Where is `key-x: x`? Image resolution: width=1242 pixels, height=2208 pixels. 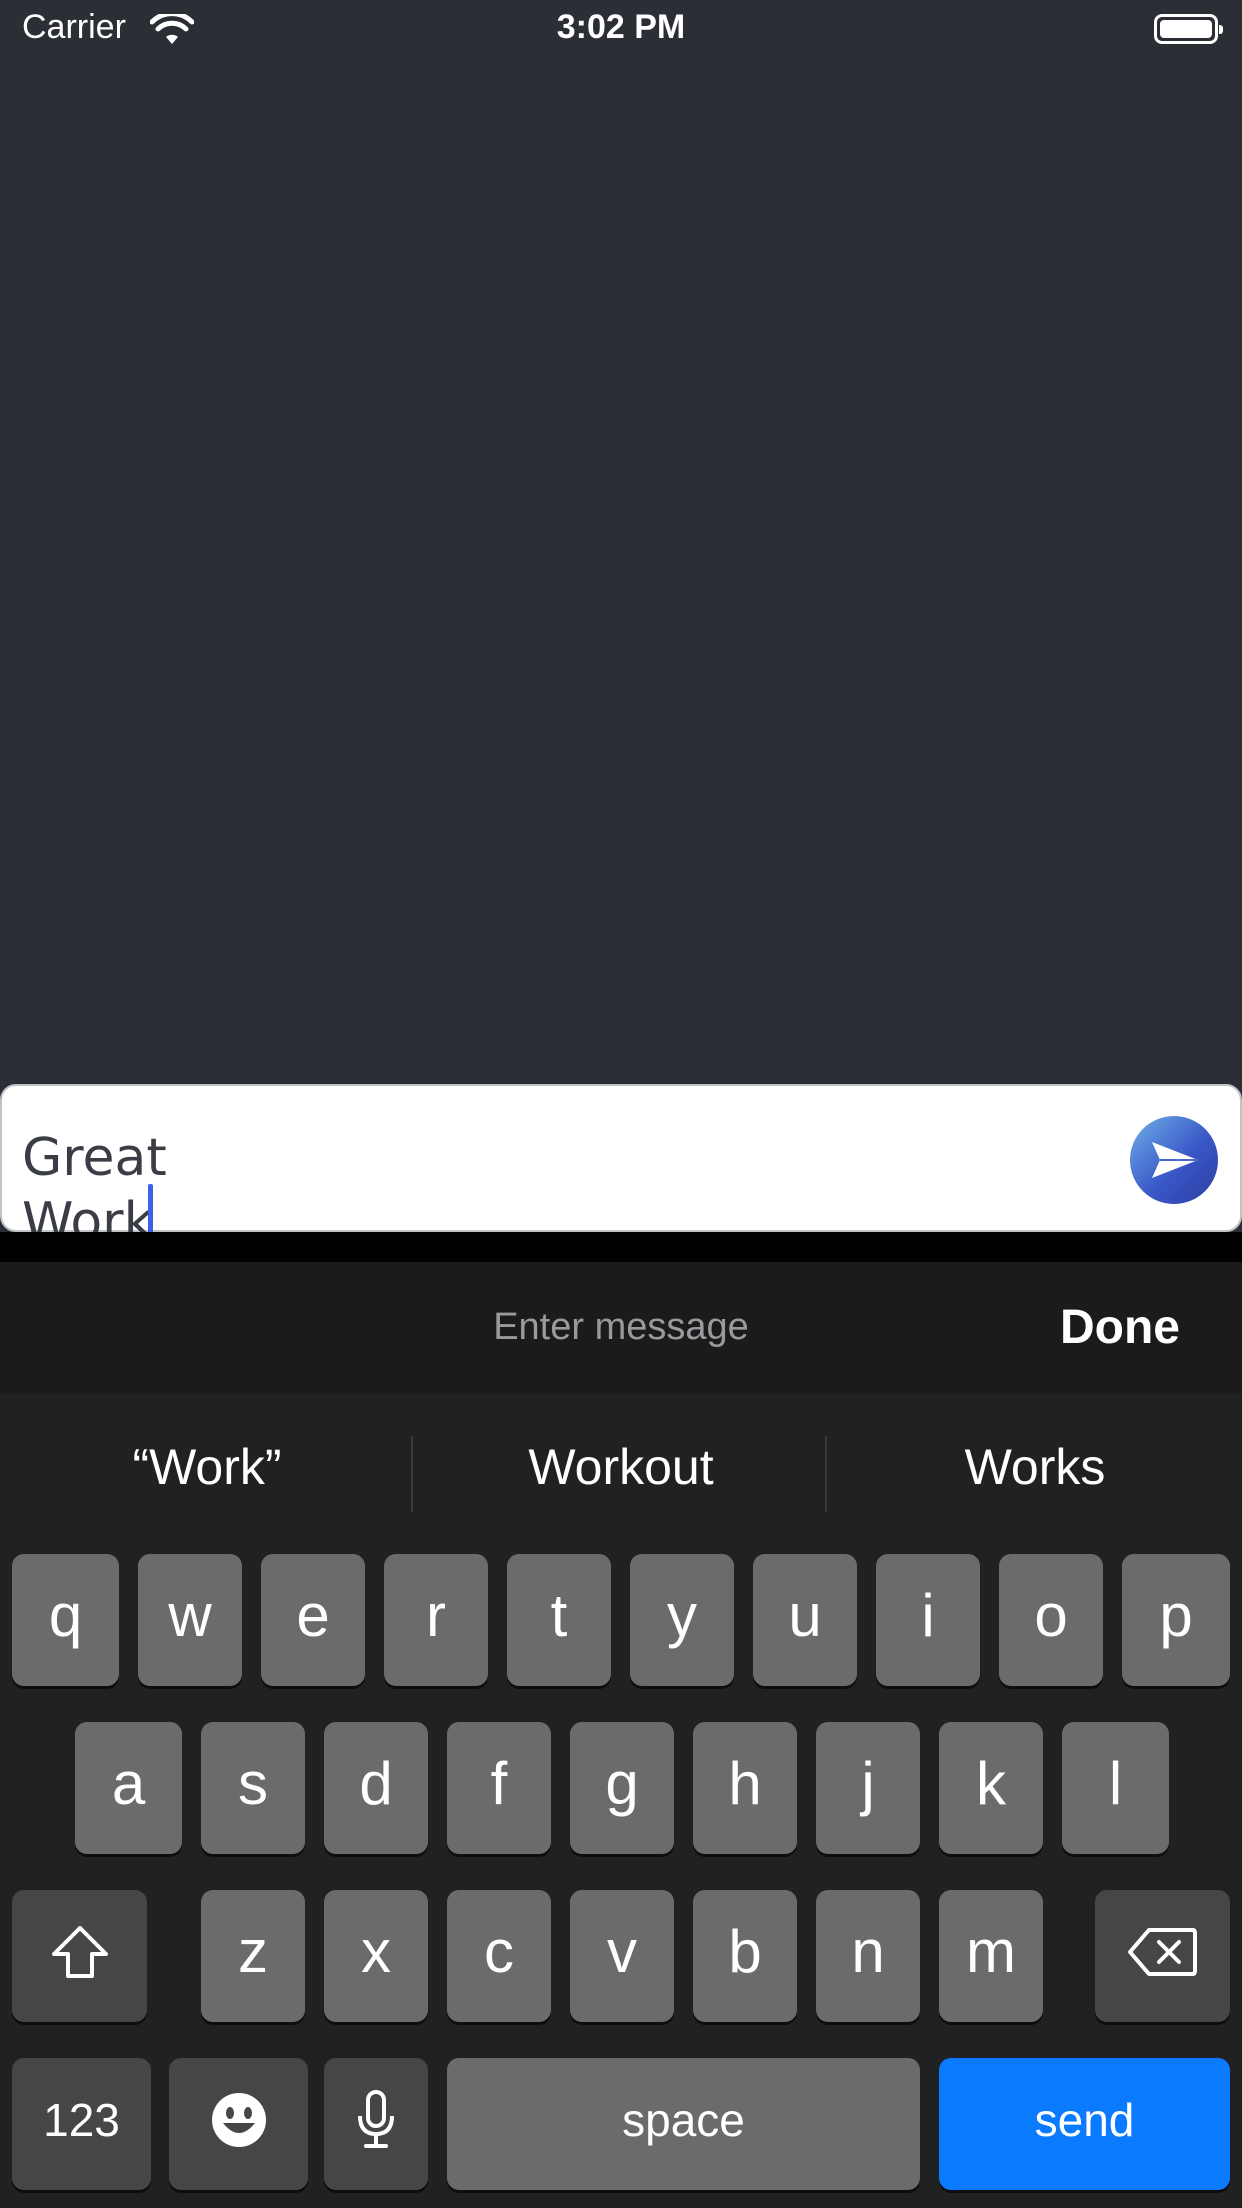 key-x: x is located at coordinates (376, 1956).